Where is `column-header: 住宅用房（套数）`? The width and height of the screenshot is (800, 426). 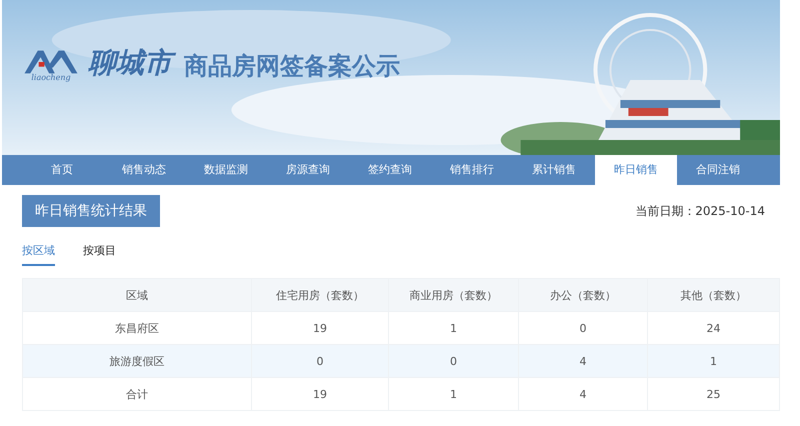 column-header: 住宅用房（套数） is located at coordinates (320, 295).